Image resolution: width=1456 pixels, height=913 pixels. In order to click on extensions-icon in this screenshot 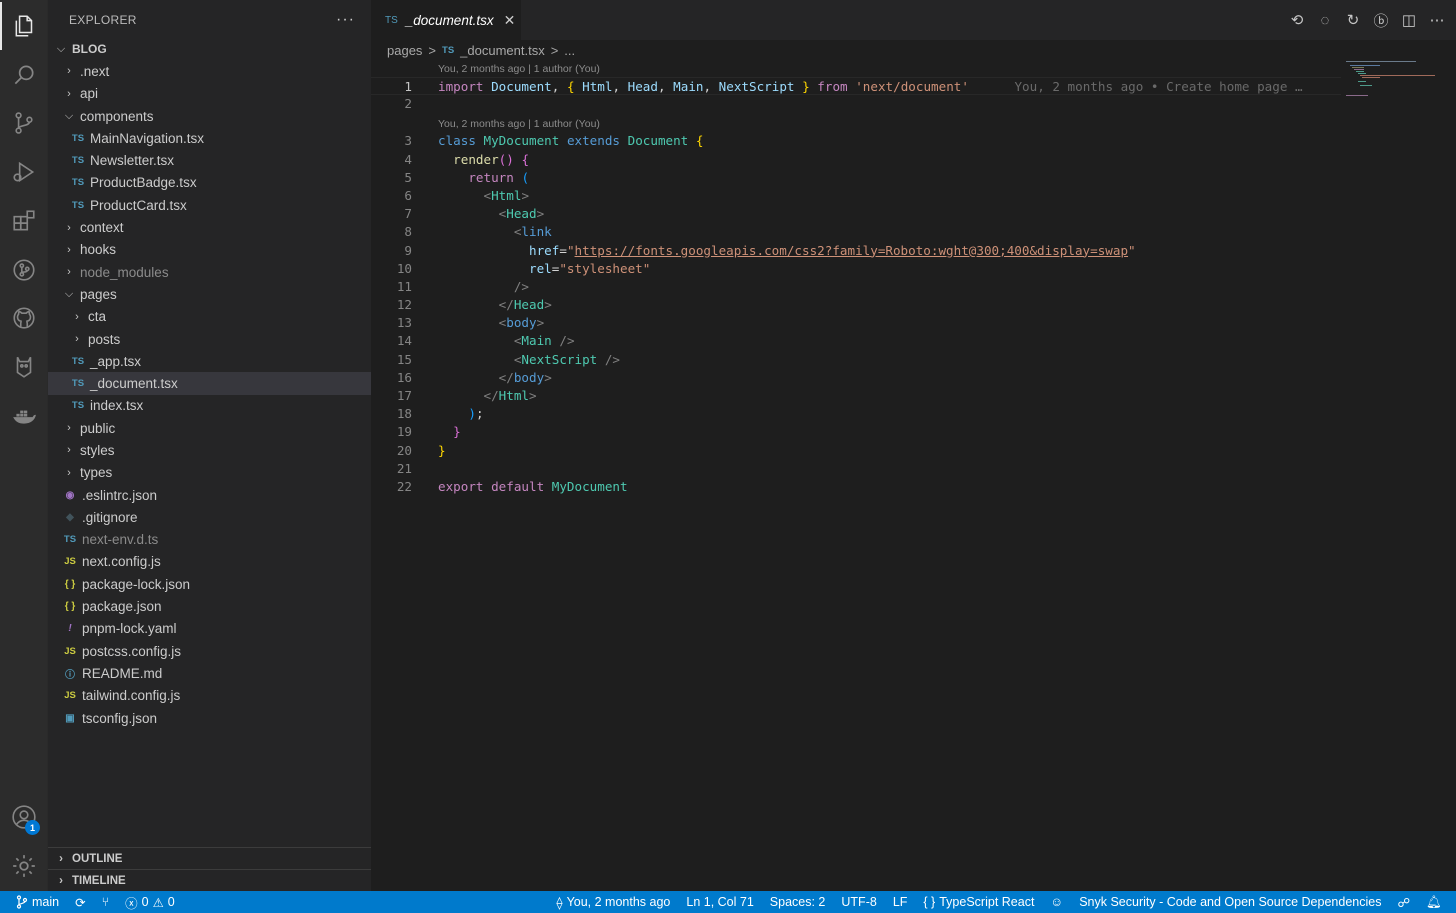, I will do `click(24, 221)`.